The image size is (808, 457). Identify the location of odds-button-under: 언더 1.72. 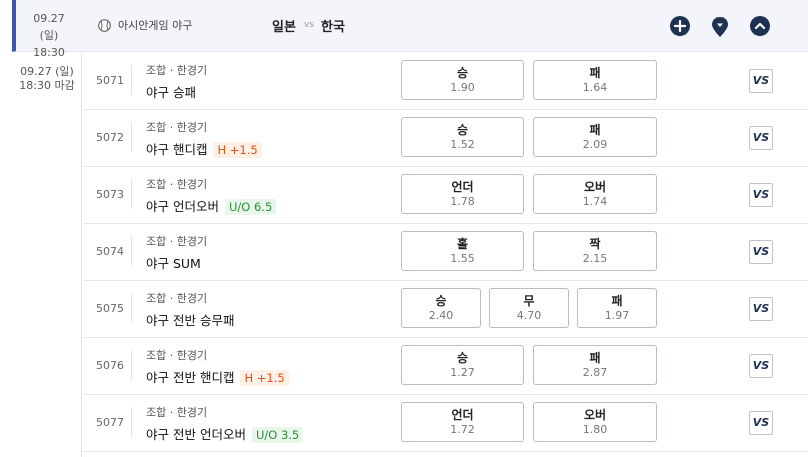
(462, 422).